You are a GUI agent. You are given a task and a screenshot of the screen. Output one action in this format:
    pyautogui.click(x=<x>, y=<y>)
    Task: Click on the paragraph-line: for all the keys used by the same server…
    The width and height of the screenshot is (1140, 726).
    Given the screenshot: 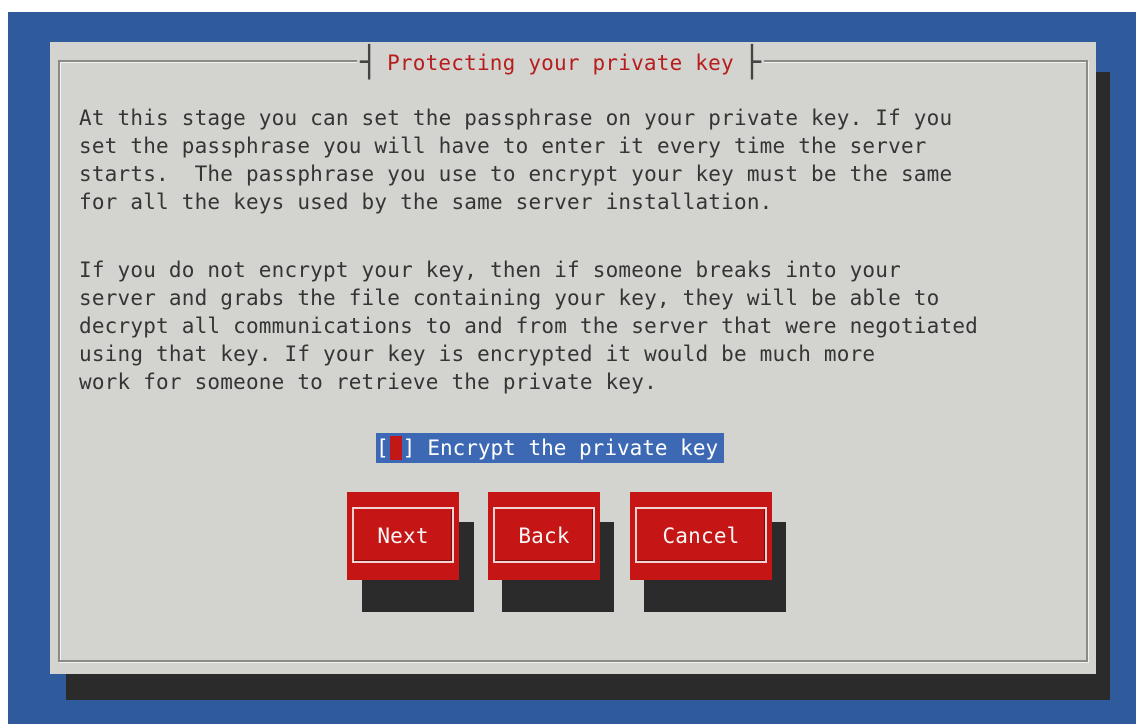 What is the action you would take?
    pyautogui.click(x=426, y=202)
    